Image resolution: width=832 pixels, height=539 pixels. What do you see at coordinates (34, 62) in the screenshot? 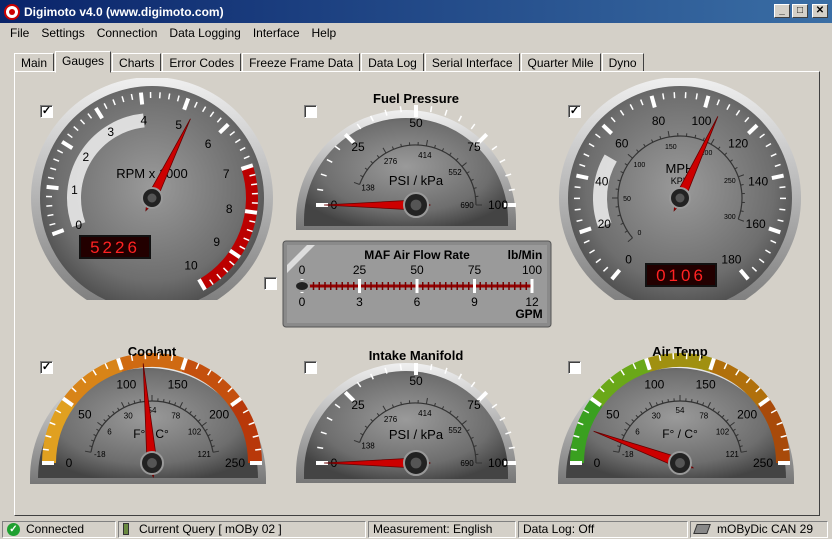
I see `tab-main: Main` at bounding box center [34, 62].